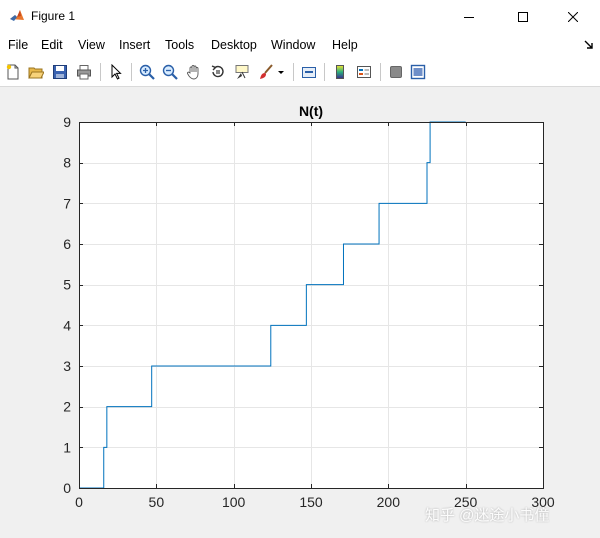 This screenshot has width=600, height=538. I want to click on close-button, so click(573, 16).